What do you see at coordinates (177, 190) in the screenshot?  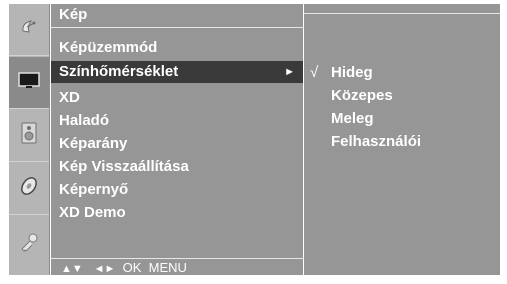 I see `menu-item-screen: Képernyő` at bounding box center [177, 190].